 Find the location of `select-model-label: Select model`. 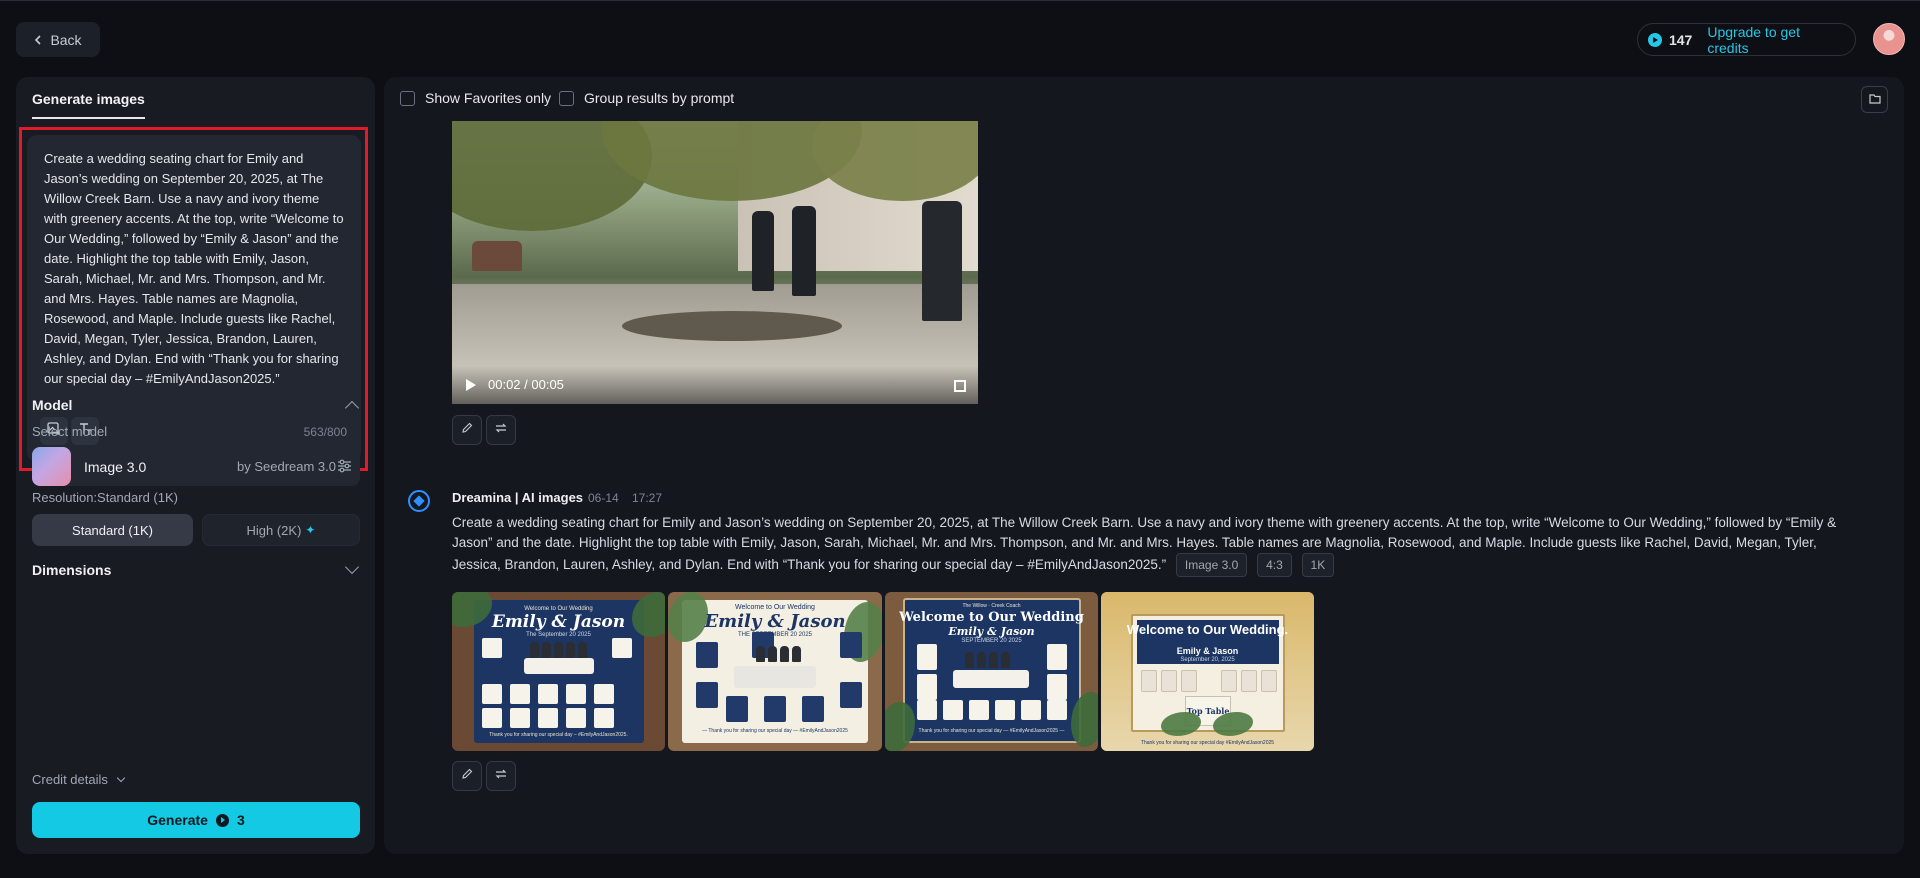

select-model-label: Select model is located at coordinates (70, 431).